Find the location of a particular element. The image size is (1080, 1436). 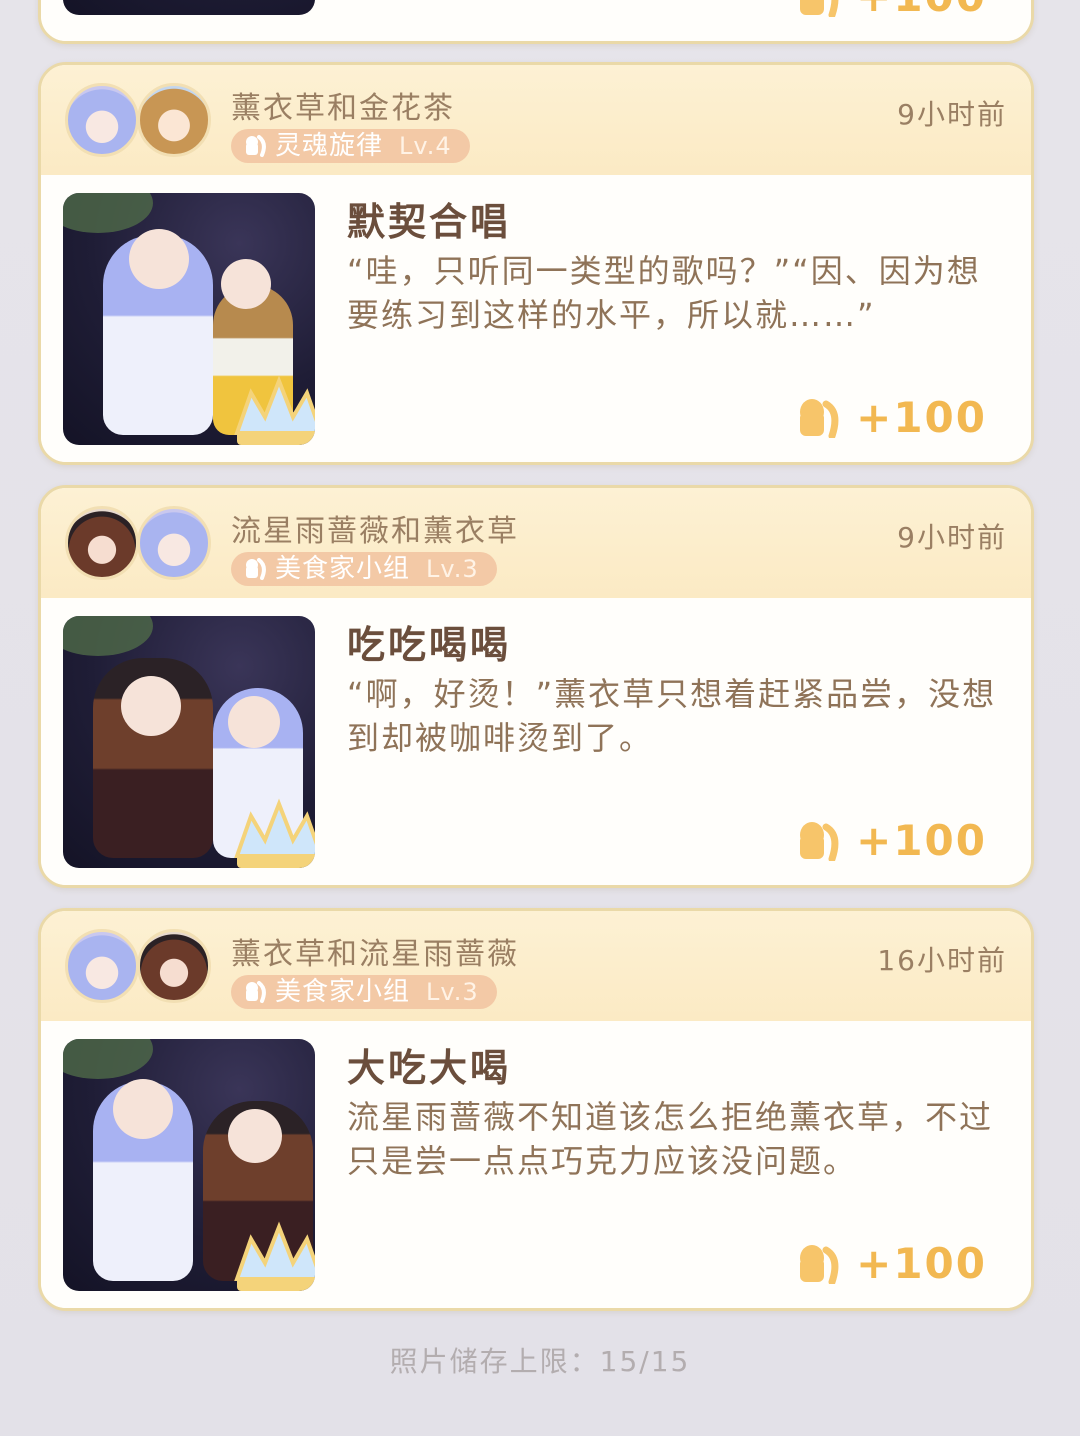

memory-card-partial: +100 is located at coordinates (536, 22).